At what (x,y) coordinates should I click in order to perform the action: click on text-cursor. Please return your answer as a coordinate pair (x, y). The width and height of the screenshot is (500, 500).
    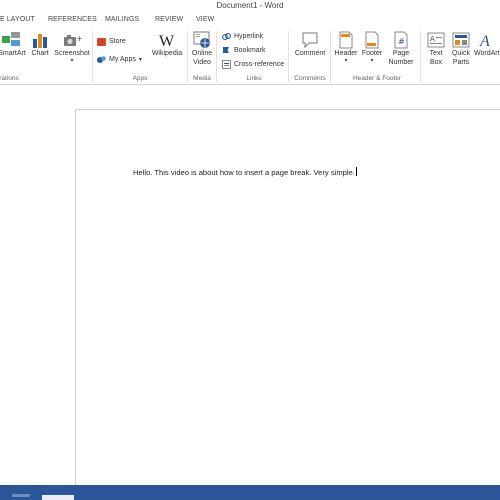
    Looking at the image, I should click on (356, 171).